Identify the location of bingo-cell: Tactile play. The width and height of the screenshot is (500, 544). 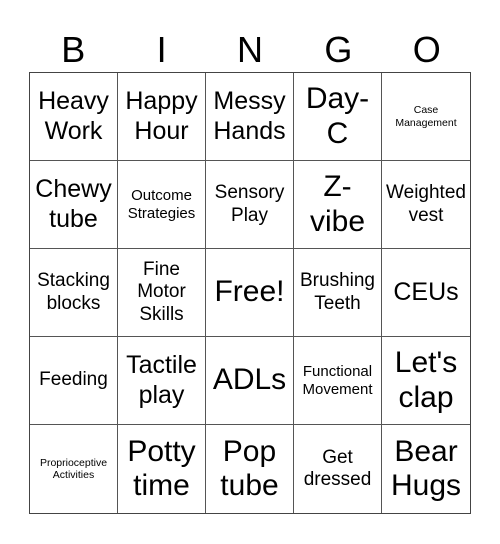
(162, 381).